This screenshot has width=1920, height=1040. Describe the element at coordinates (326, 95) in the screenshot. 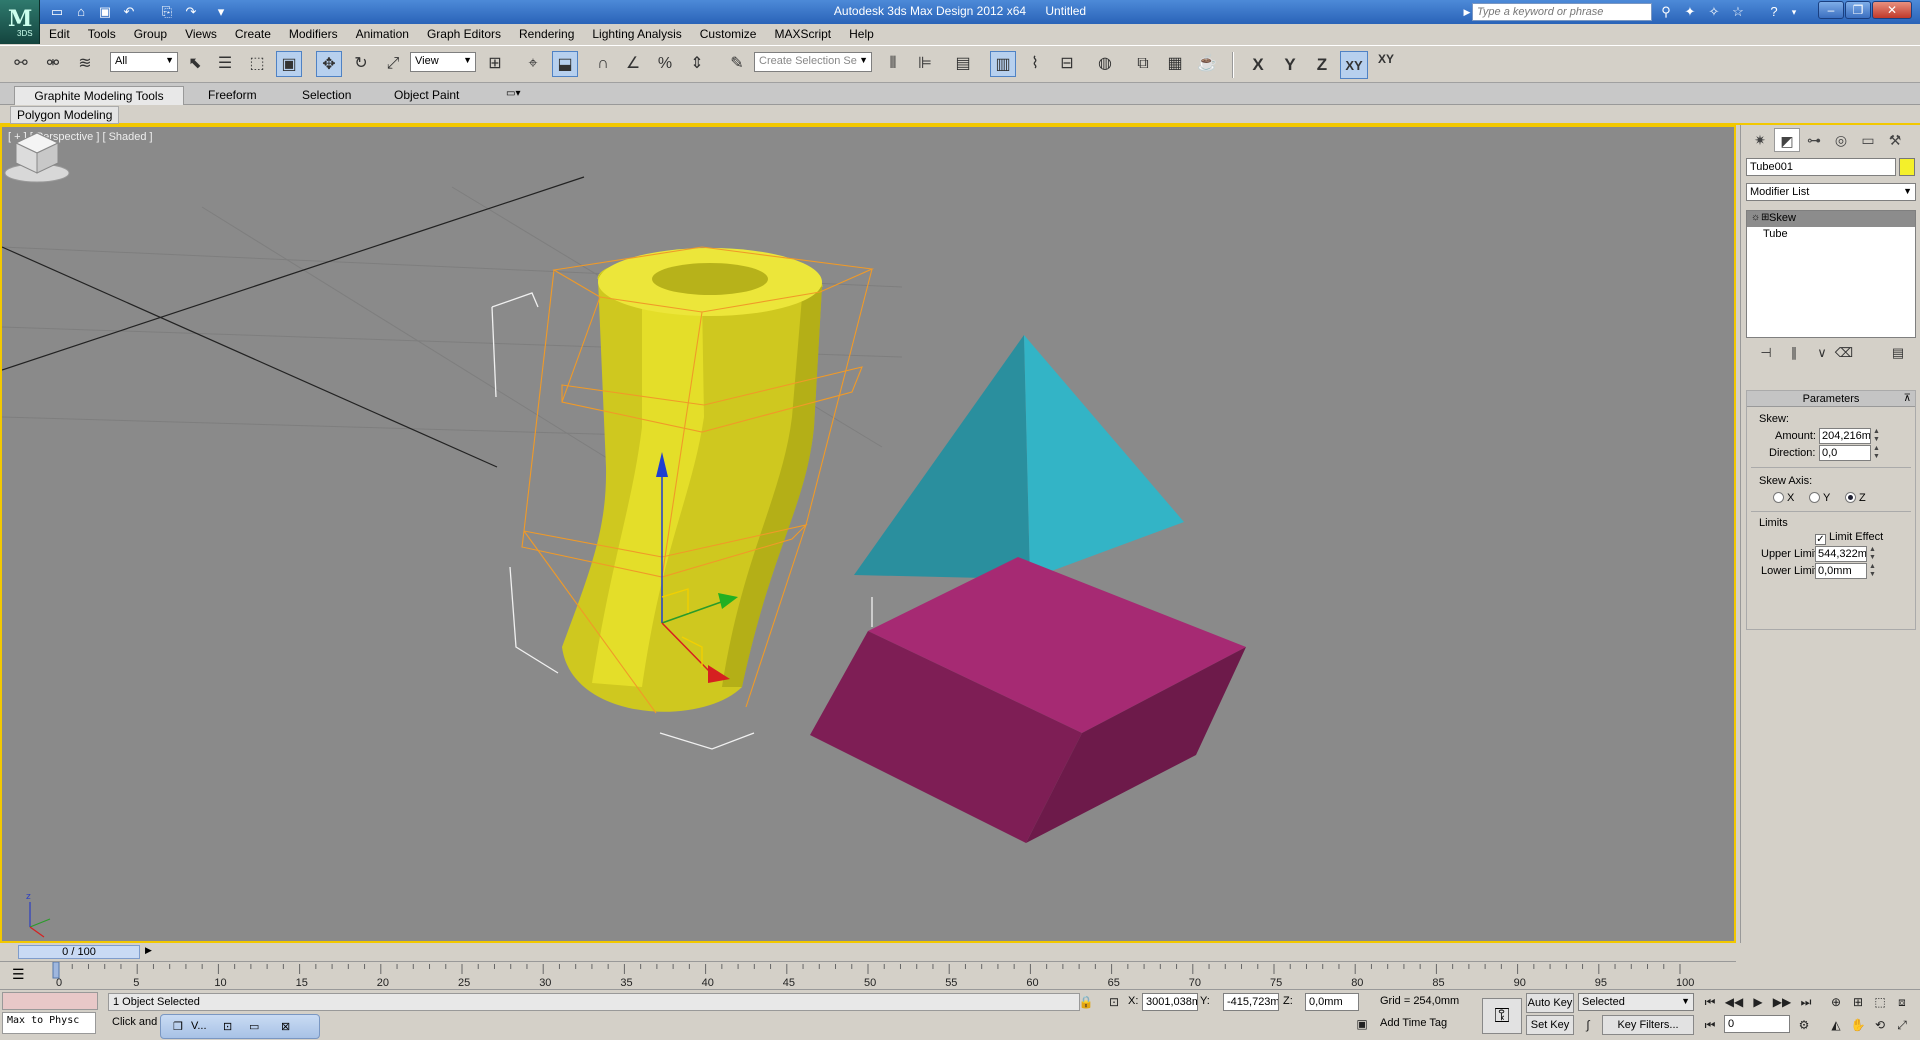

I see `tab-selection: Selection` at that location.